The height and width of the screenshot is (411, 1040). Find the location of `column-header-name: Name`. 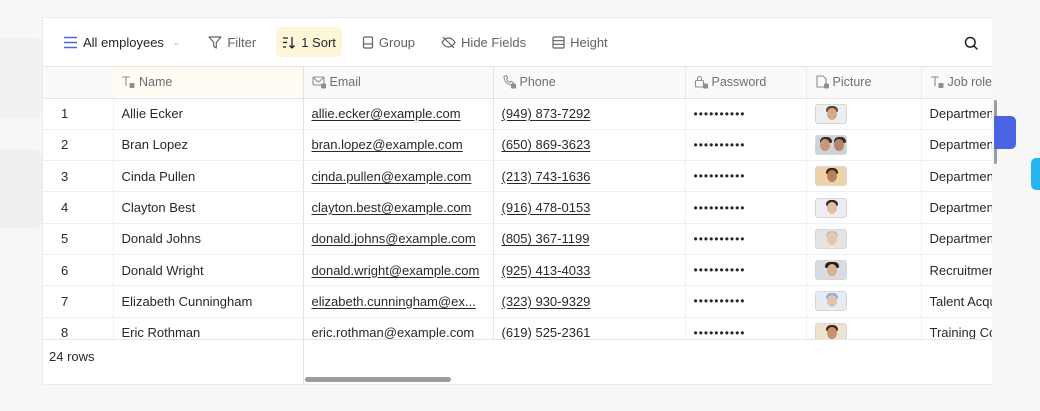

column-header-name: Name is located at coordinates (208, 83).